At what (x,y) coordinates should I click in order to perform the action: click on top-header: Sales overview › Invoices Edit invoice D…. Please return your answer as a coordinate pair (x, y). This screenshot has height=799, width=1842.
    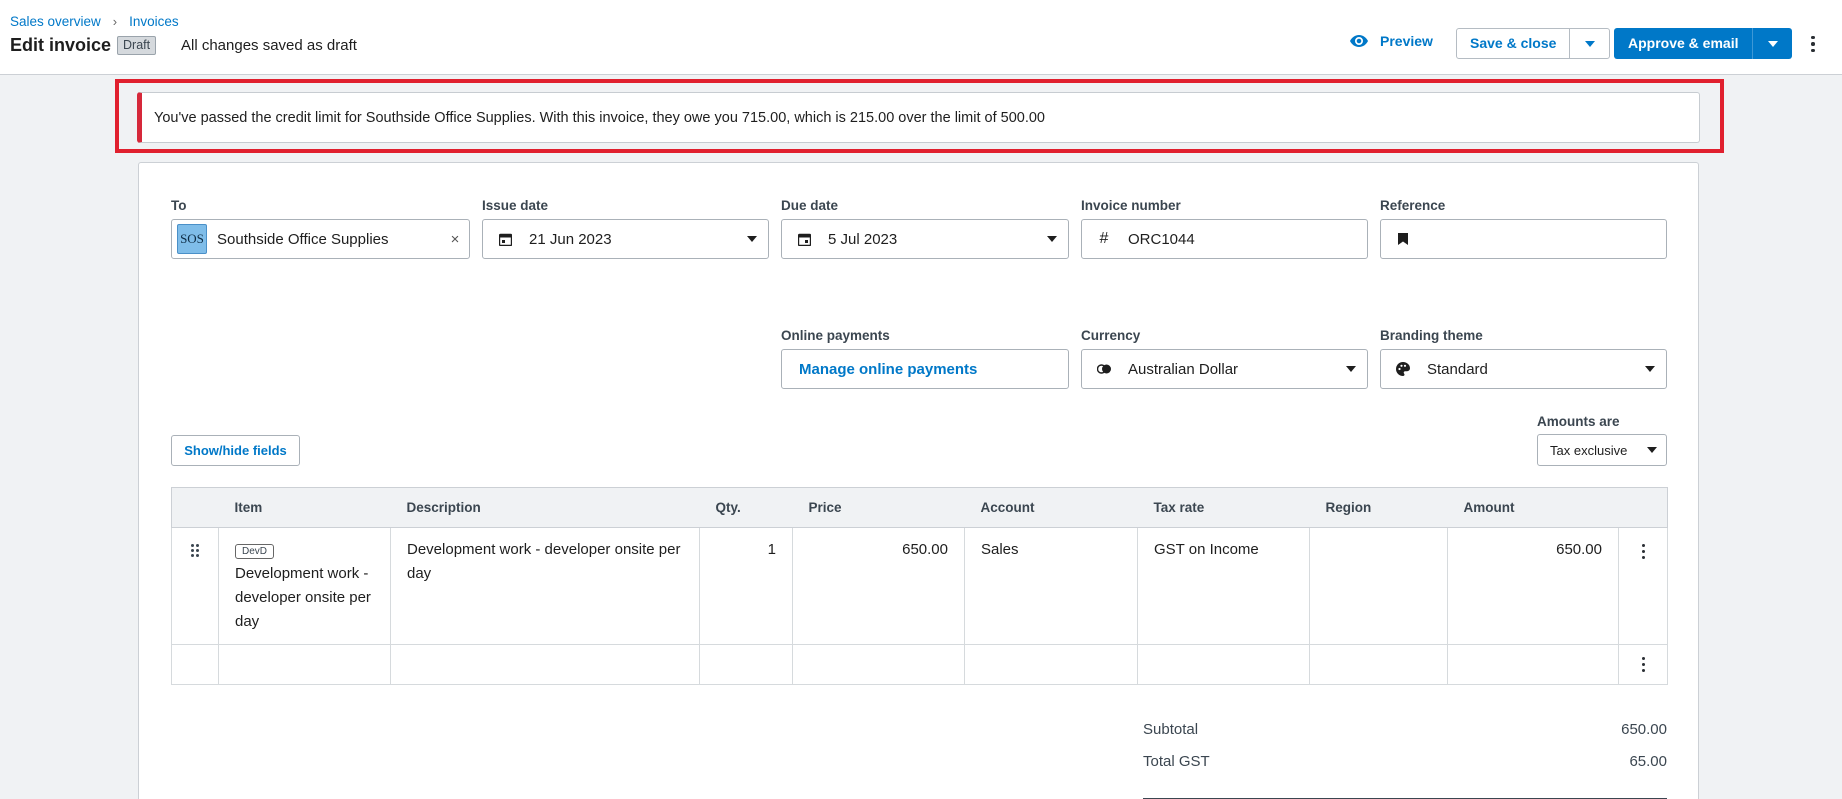
    Looking at the image, I should click on (921, 37).